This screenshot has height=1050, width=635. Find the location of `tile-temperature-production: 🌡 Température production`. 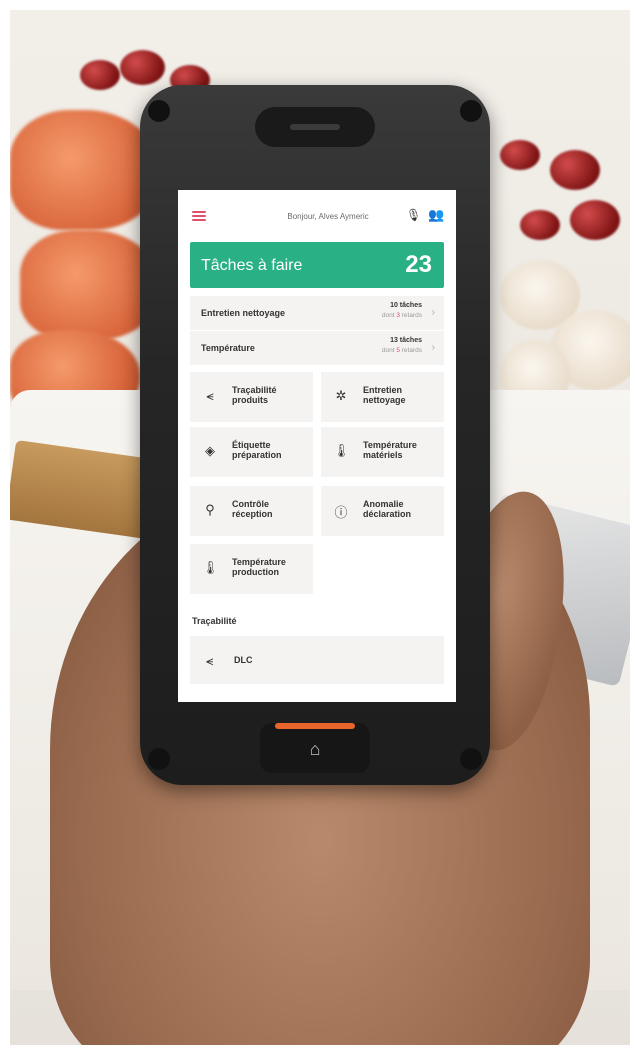

tile-temperature-production: 🌡 Température production is located at coordinates (251, 569).